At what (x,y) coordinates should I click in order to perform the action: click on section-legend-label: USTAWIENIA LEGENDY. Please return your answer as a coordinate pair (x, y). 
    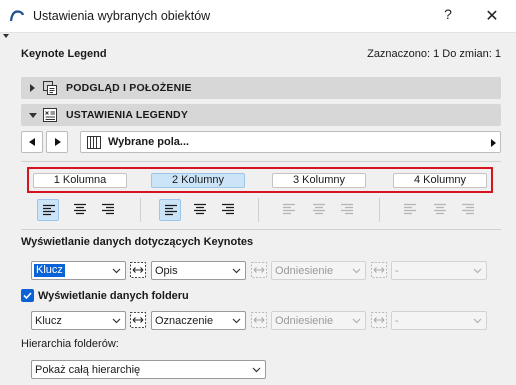
    Looking at the image, I should click on (127, 115).